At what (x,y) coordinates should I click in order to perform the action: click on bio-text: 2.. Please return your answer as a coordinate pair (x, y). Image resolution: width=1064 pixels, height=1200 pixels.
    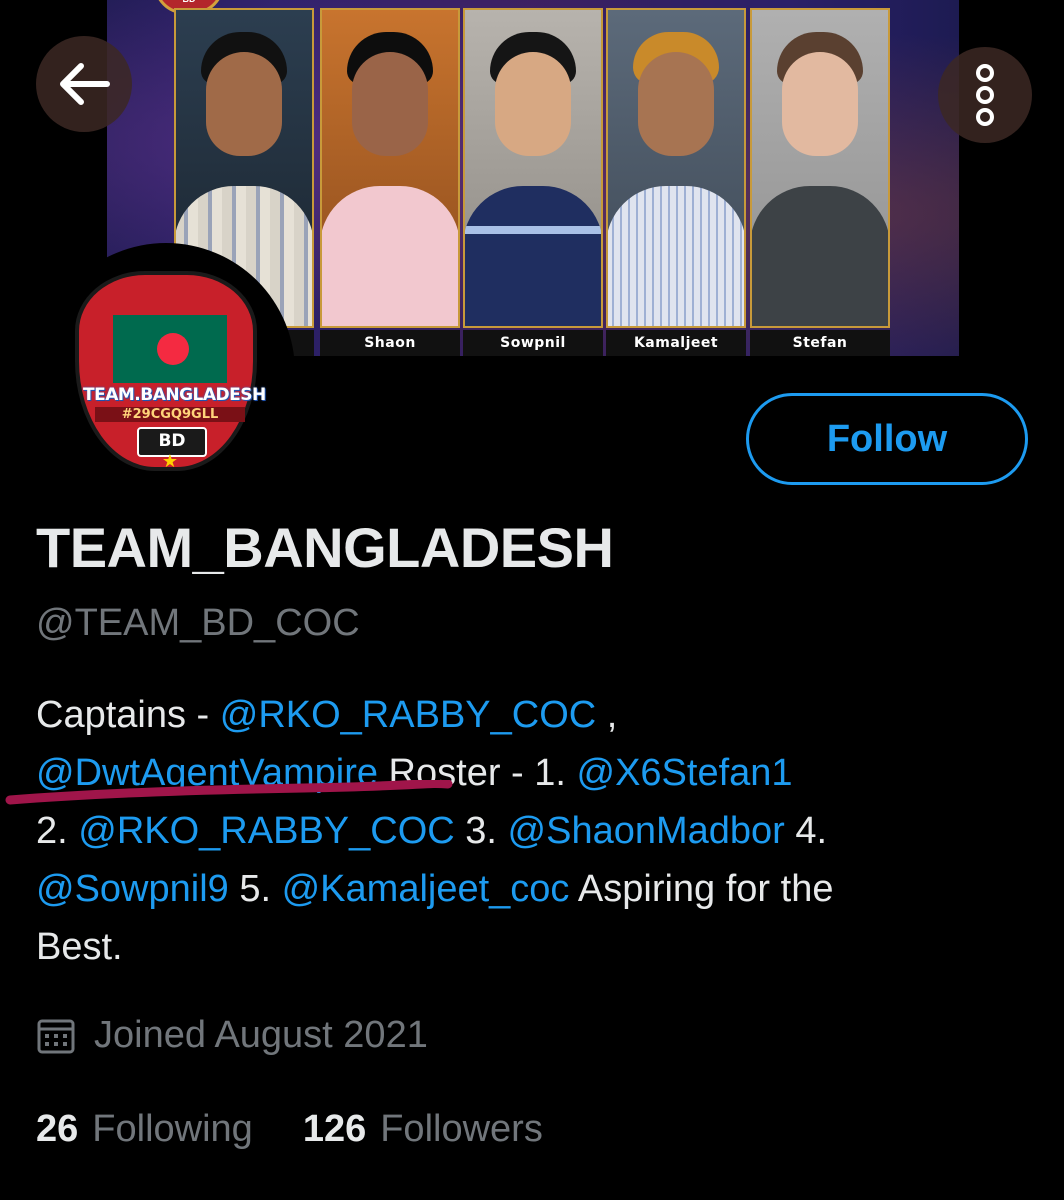
    Looking at the image, I should click on (57, 831).